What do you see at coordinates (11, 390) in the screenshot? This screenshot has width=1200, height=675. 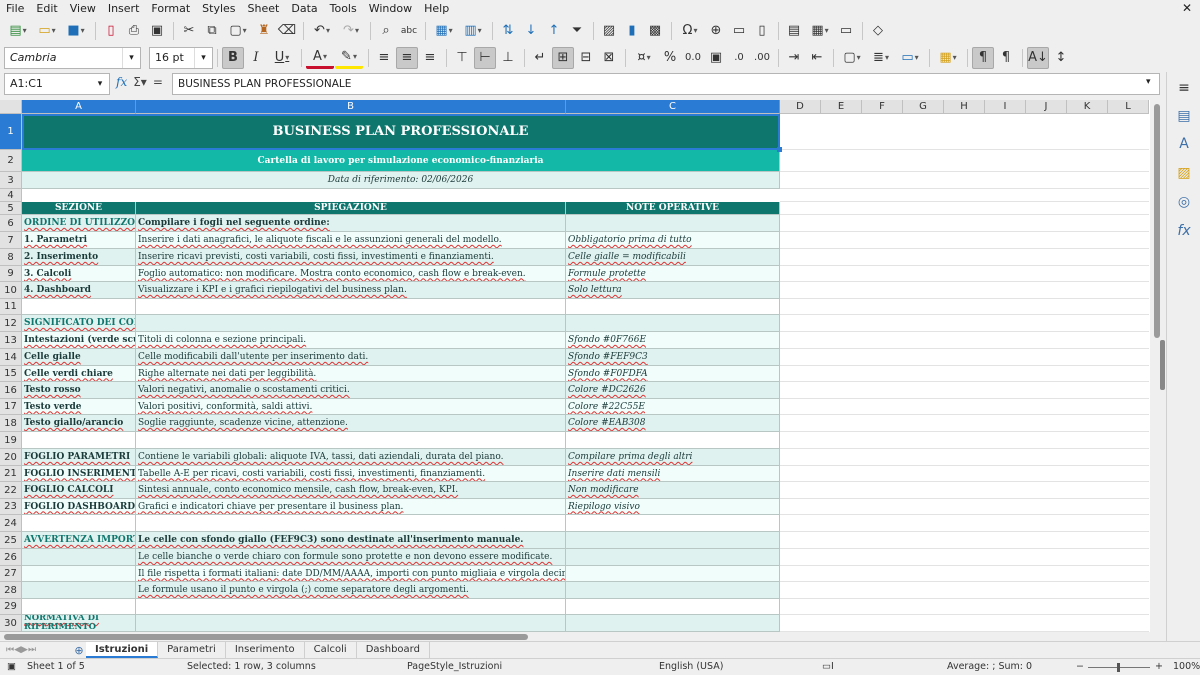 I see `row-header: 16` at bounding box center [11, 390].